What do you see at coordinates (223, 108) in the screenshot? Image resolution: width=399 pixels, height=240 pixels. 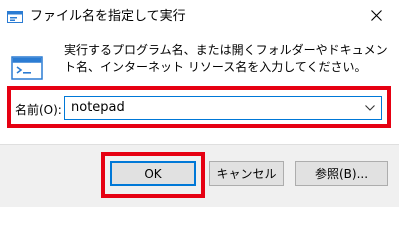 I see `command-combobox: notepad` at bounding box center [223, 108].